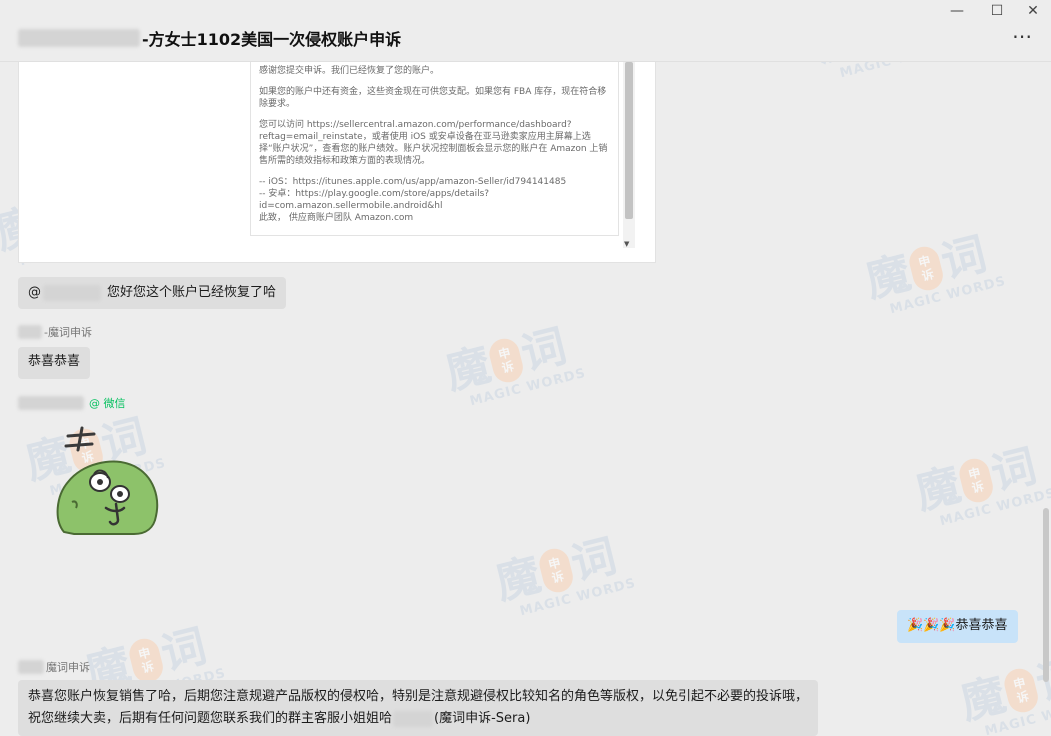  Describe the element at coordinates (629, 140) in the screenshot. I see `email-scroll-thumb` at that location.